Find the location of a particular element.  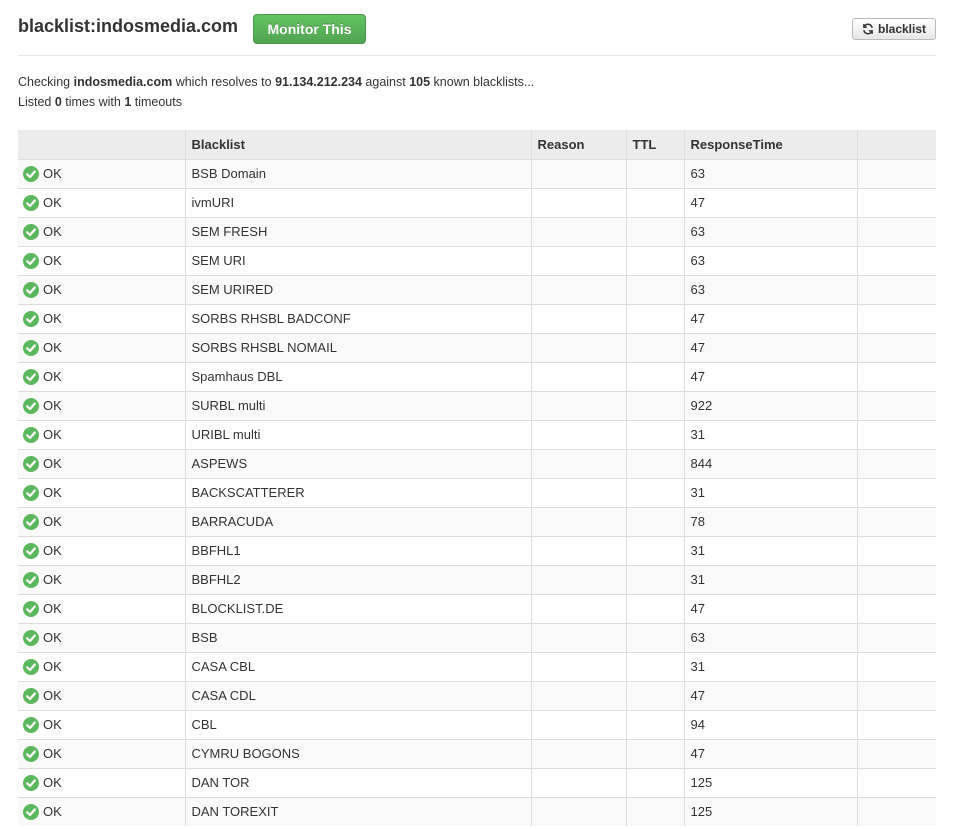

blacklist-name-cell: CBL is located at coordinates (357, 724).